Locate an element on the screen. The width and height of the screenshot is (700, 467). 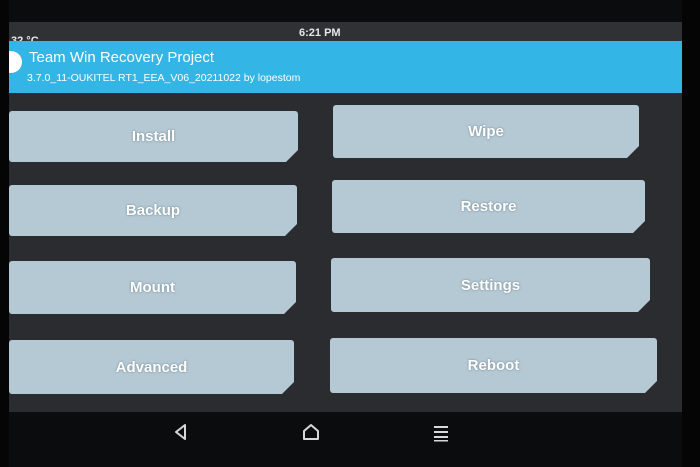
twrp-logo-icon is located at coordinates (15, 62).